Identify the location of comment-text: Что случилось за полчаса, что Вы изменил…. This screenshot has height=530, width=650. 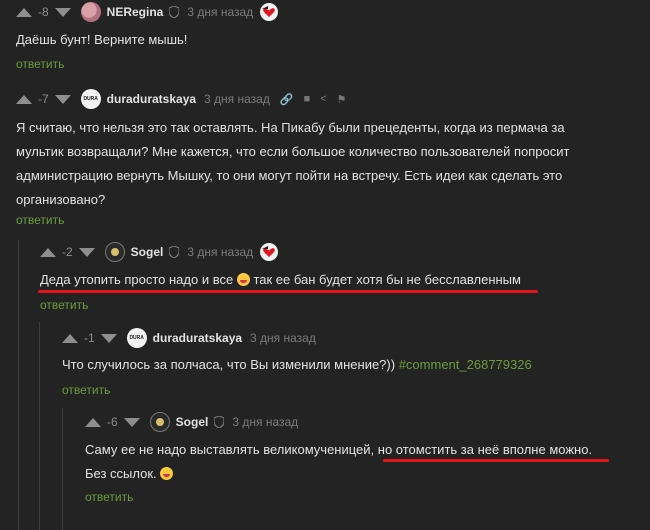
(297, 365).